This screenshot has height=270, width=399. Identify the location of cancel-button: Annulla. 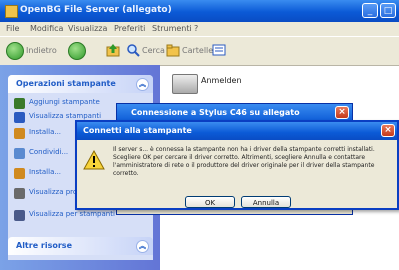
(266, 202).